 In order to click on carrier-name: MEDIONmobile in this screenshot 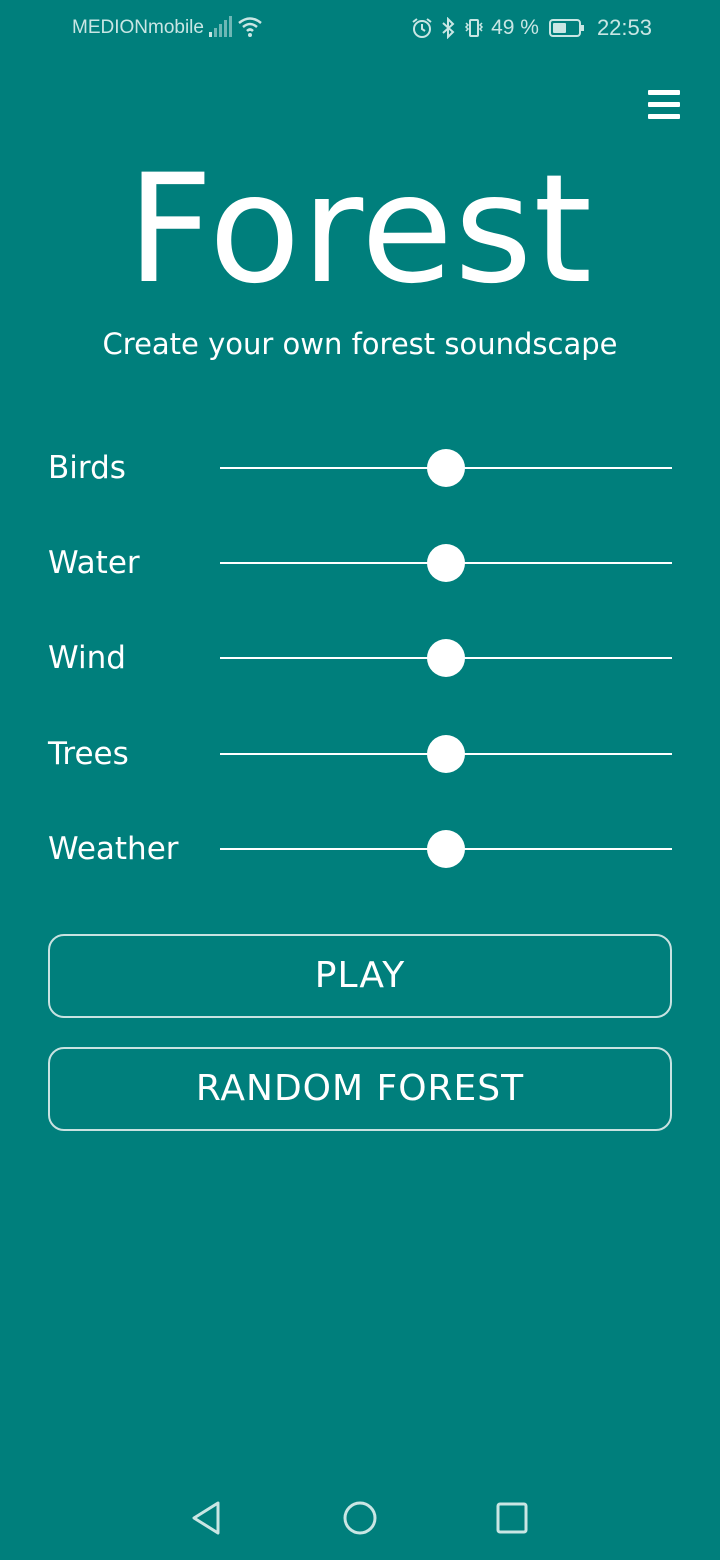, I will do `click(138, 27)`.